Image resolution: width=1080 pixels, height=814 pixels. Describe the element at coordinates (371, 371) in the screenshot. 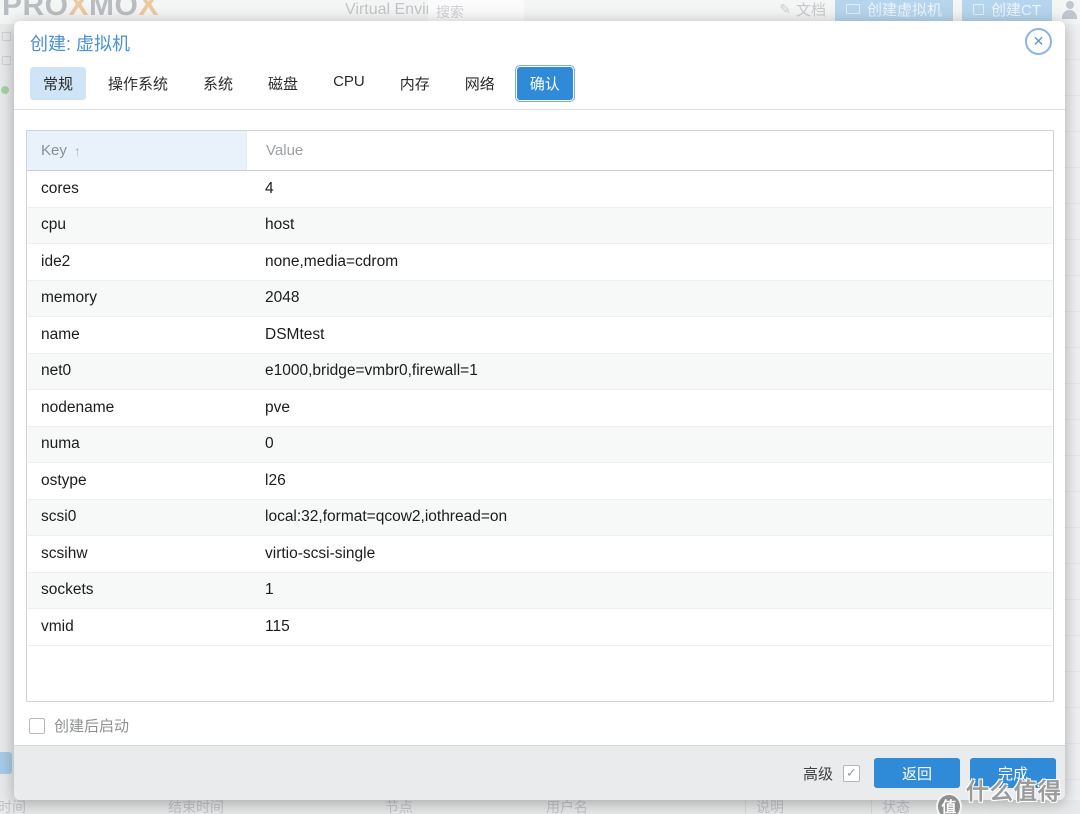

I see `row-value: e1000,bridge=vmbr0,firewall=1` at that location.